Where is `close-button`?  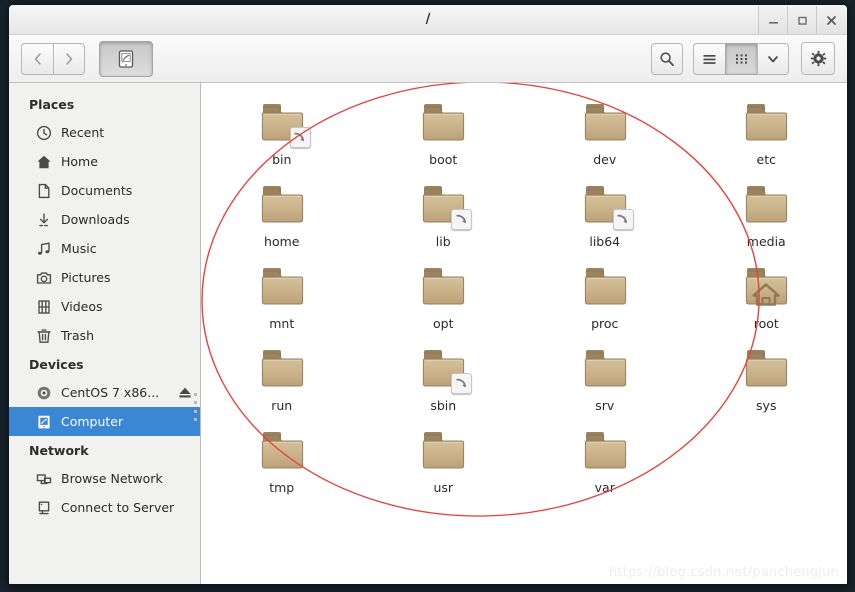
close-button is located at coordinates (831, 20).